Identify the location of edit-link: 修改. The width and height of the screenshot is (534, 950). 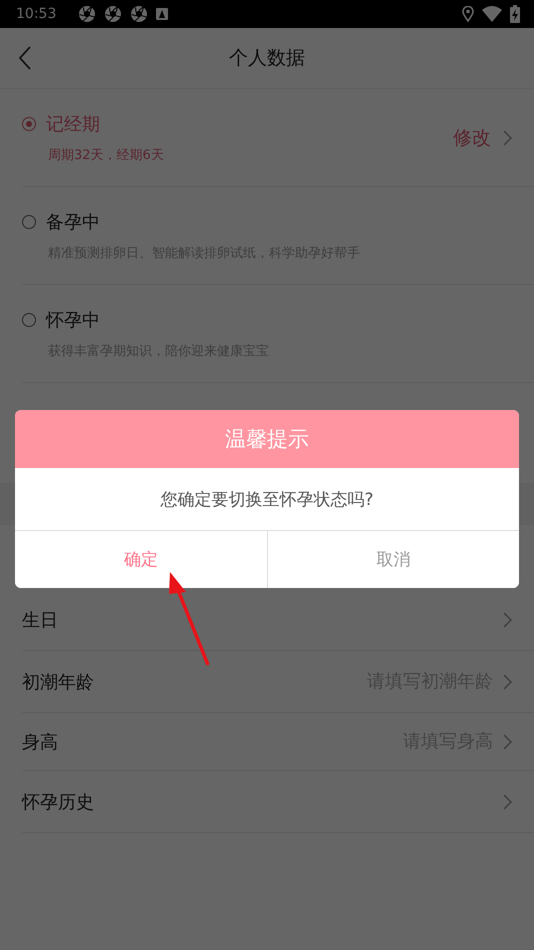
(472, 137).